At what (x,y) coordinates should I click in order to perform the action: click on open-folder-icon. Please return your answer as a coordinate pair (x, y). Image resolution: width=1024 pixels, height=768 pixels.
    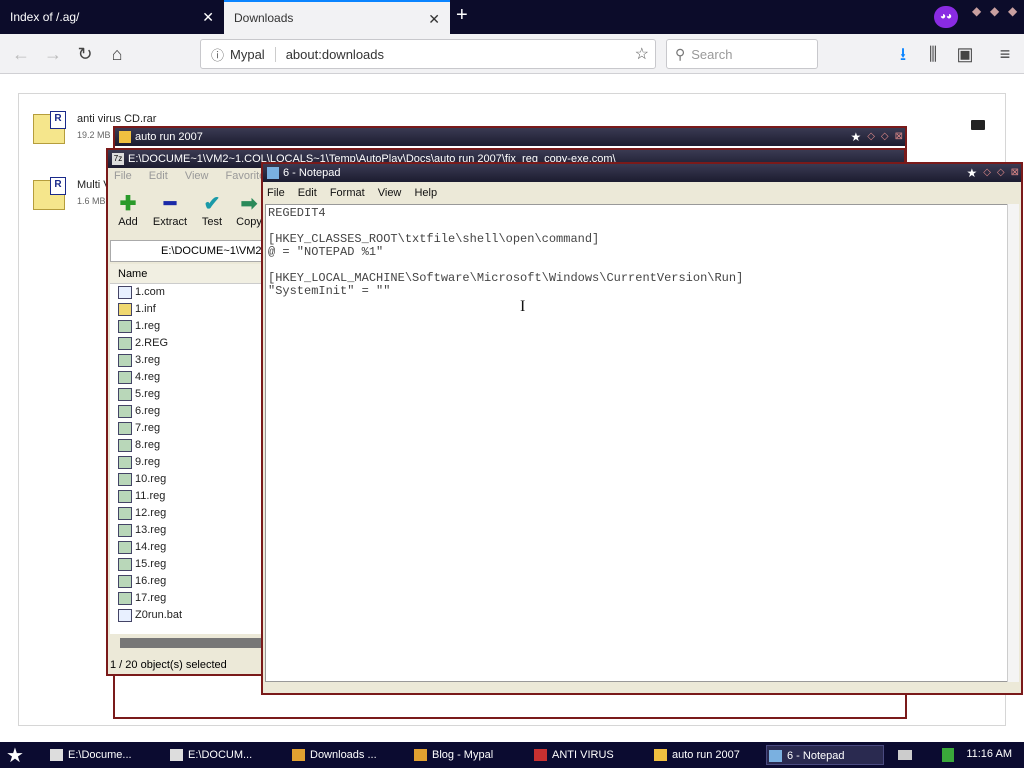
    Looking at the image, I should click on (978, 125).